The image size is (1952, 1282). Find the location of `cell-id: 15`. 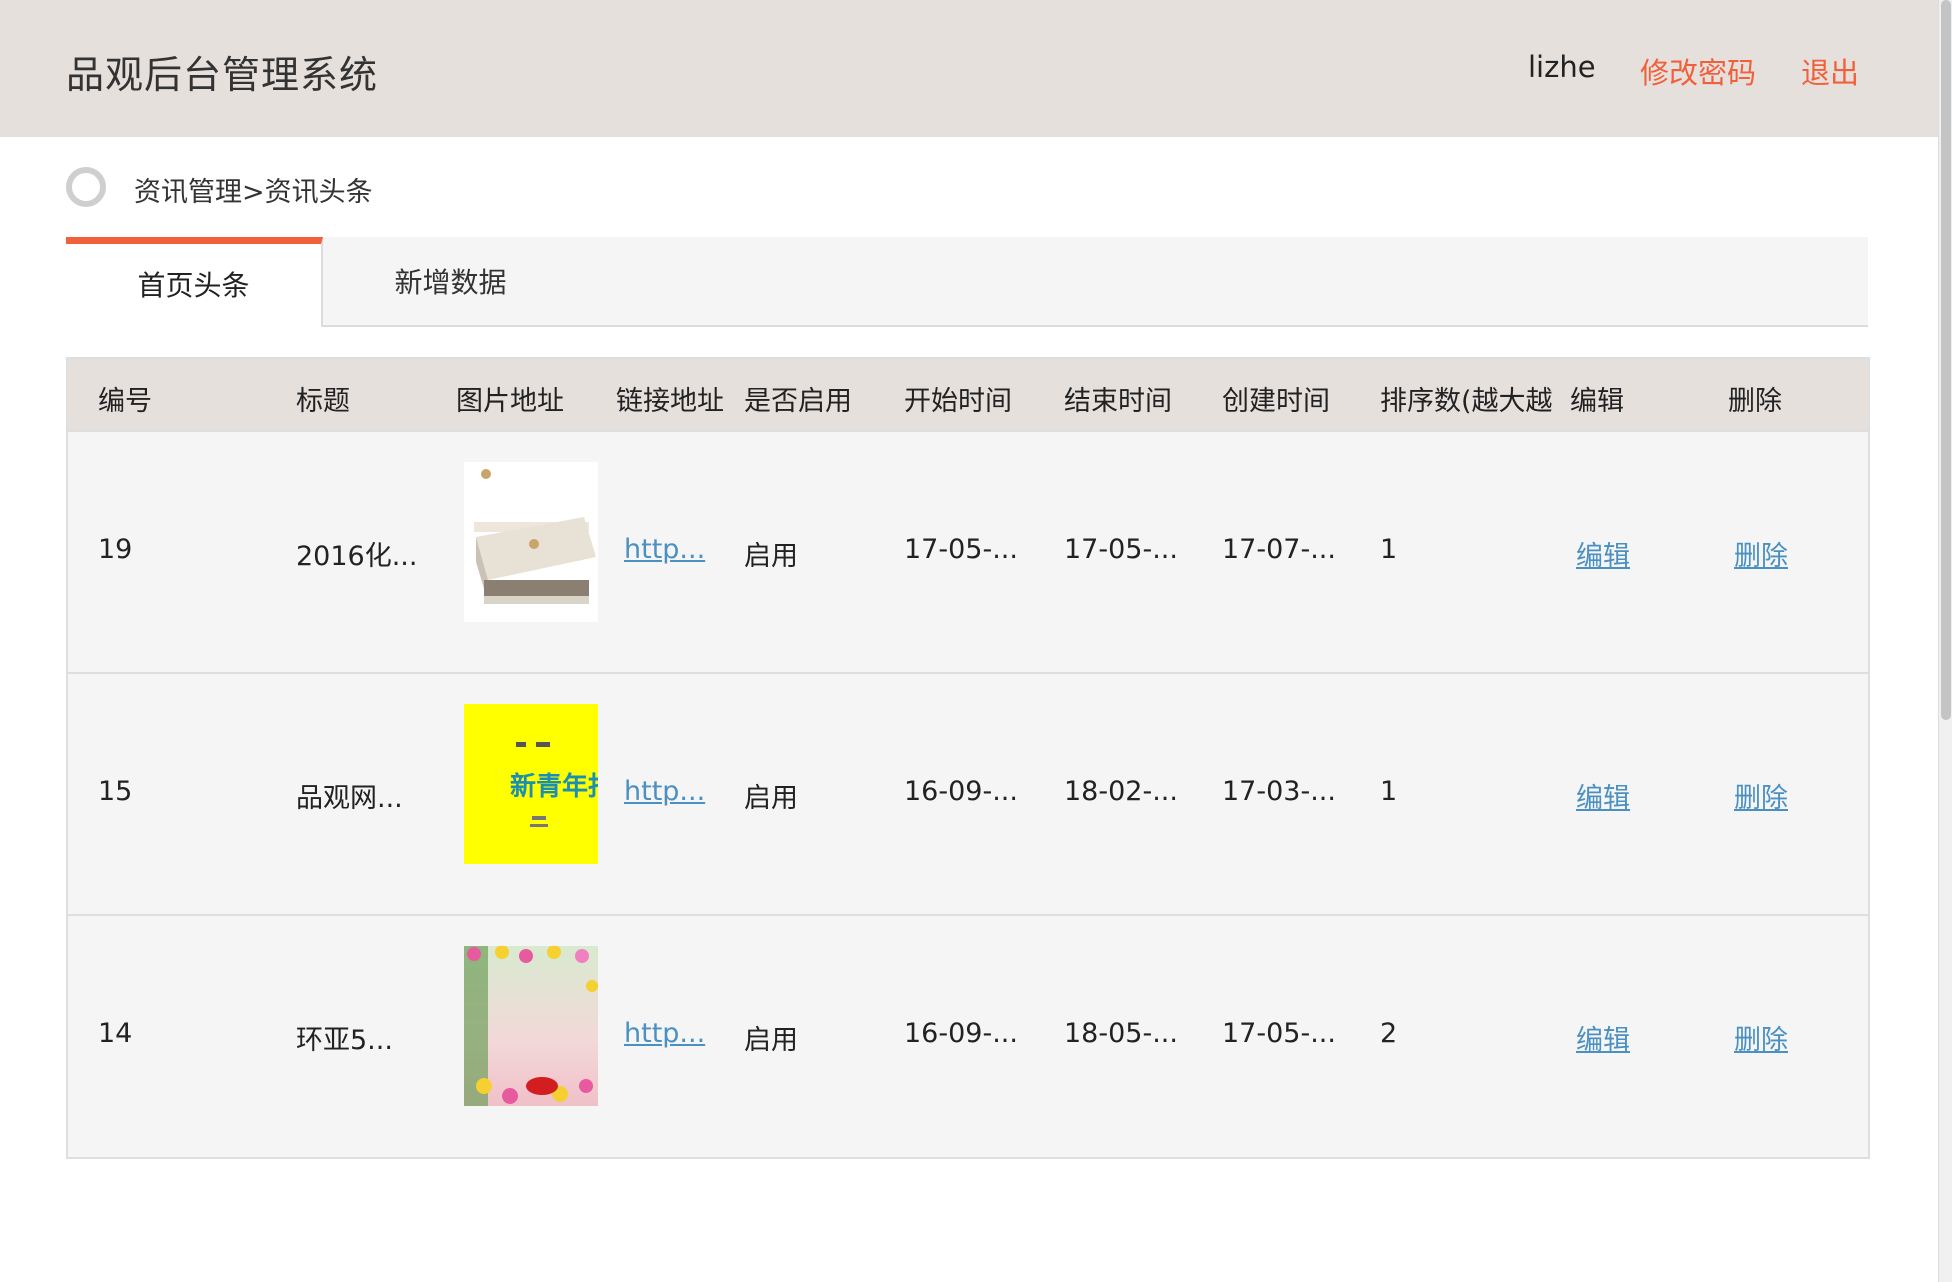

cell-id: 15 is located at coordinates (115, 791).